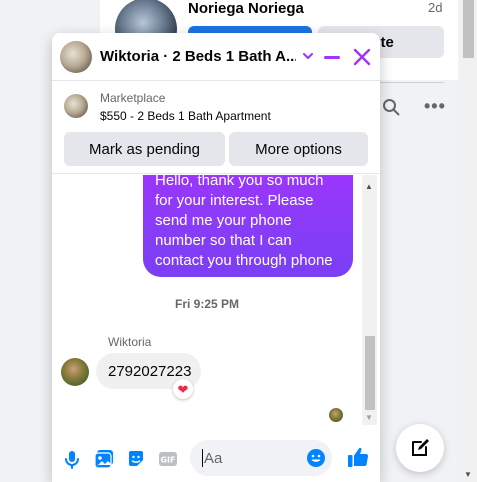 The height and width of the screenshot is (482, 477). I want to click on message-composer: GIF Aa, so click(216, 457).